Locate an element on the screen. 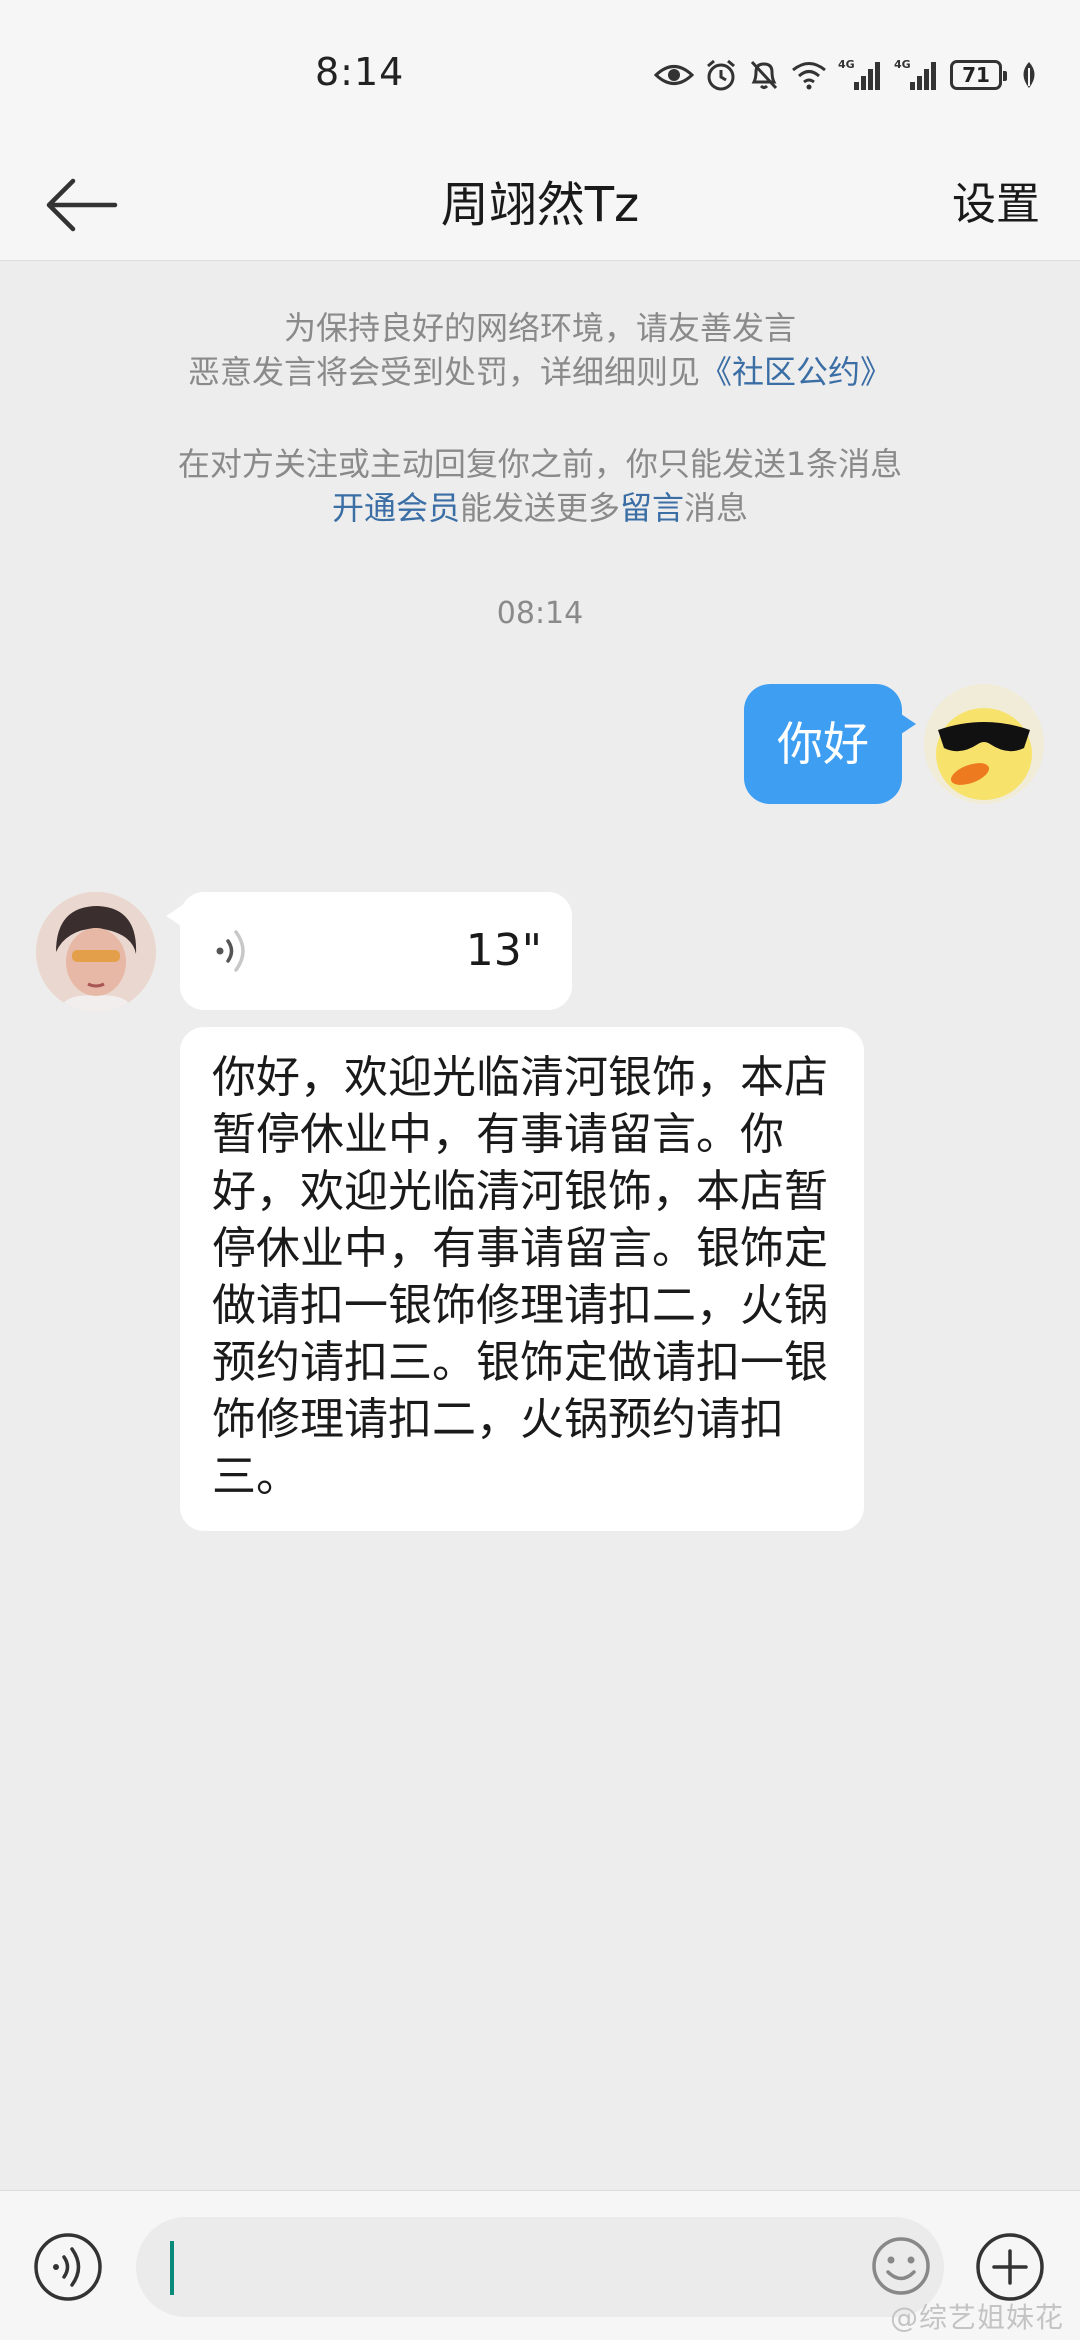 This screenshot has width=1080, height=2340. outgoing-message-bubble: 你好 is located at coordinates (830, 744).